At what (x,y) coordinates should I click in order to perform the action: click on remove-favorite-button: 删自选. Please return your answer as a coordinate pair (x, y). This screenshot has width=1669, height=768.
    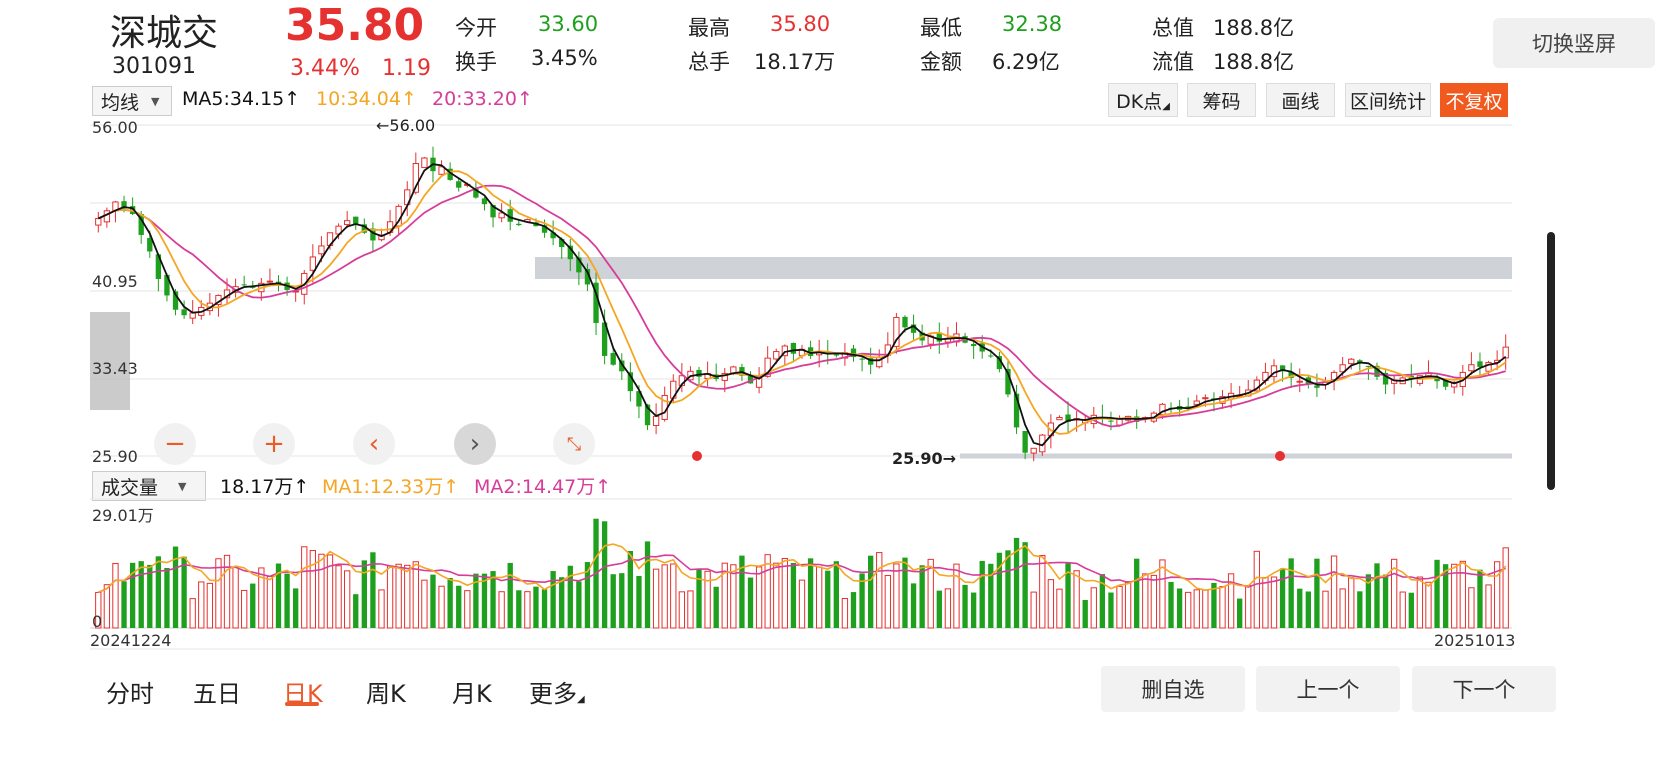
    Looking at the image, I should click on (1173, 689).